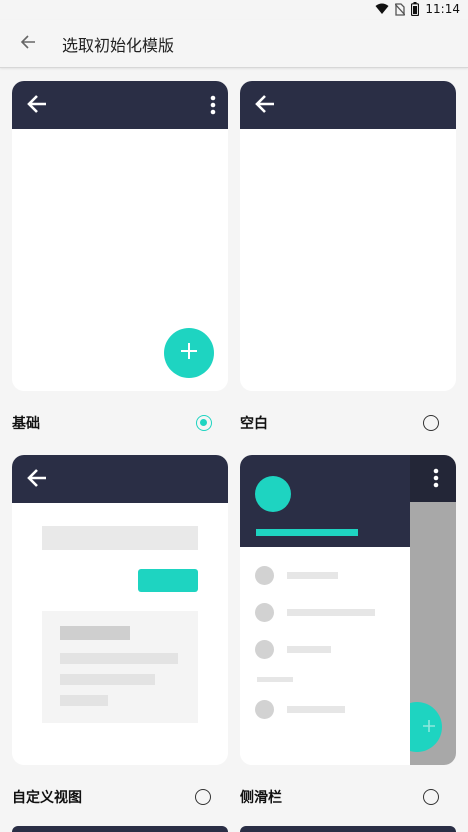 This screenshot has width=468, height=832. I want to click on template-label: 空白, so click(254, 424).